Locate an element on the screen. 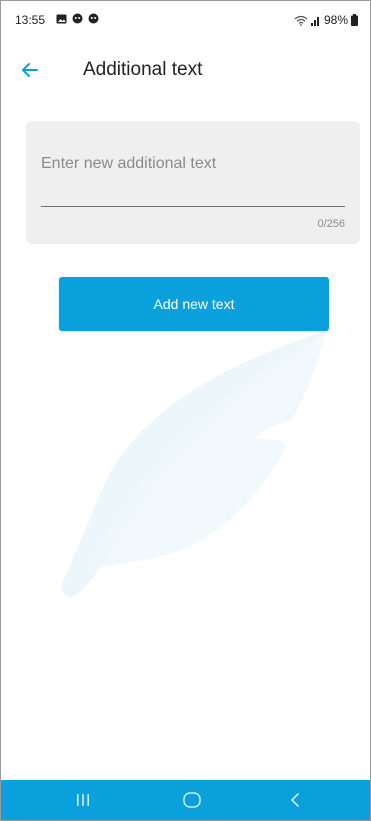  nav-back-button is located at coordinates (295, 800).